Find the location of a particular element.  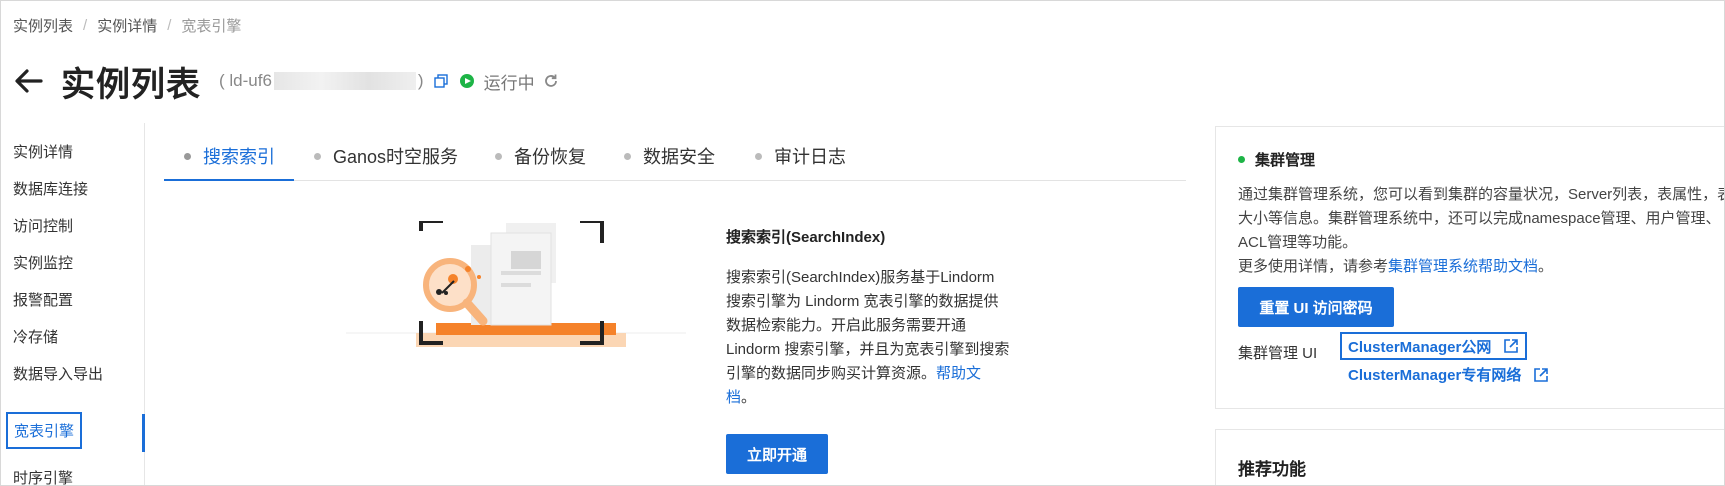

running-status-icon is located at coordinates (466, 81).